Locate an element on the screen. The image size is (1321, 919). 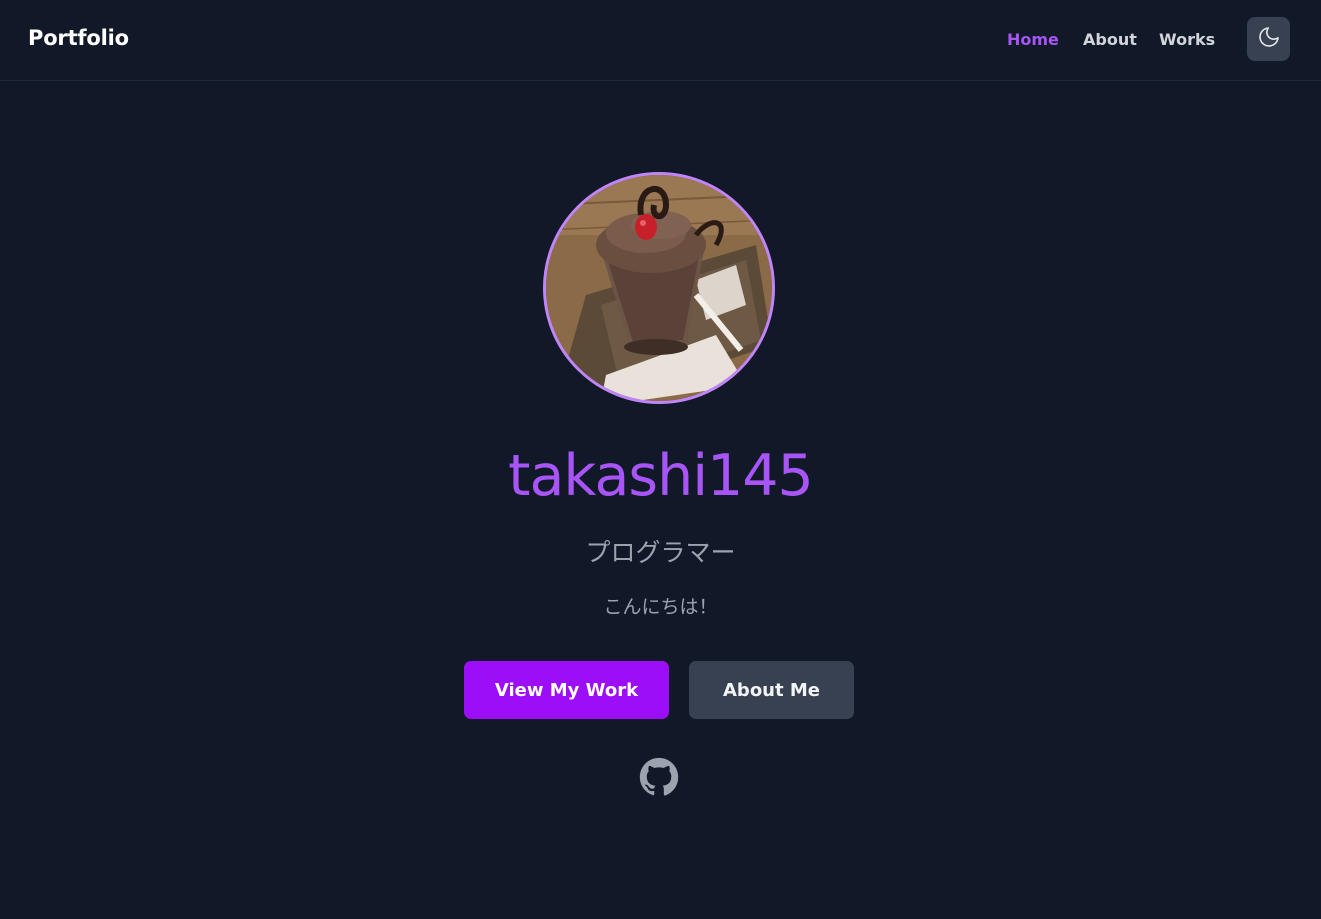
profile-role: プログラマー is located at coordinates (660, 552).